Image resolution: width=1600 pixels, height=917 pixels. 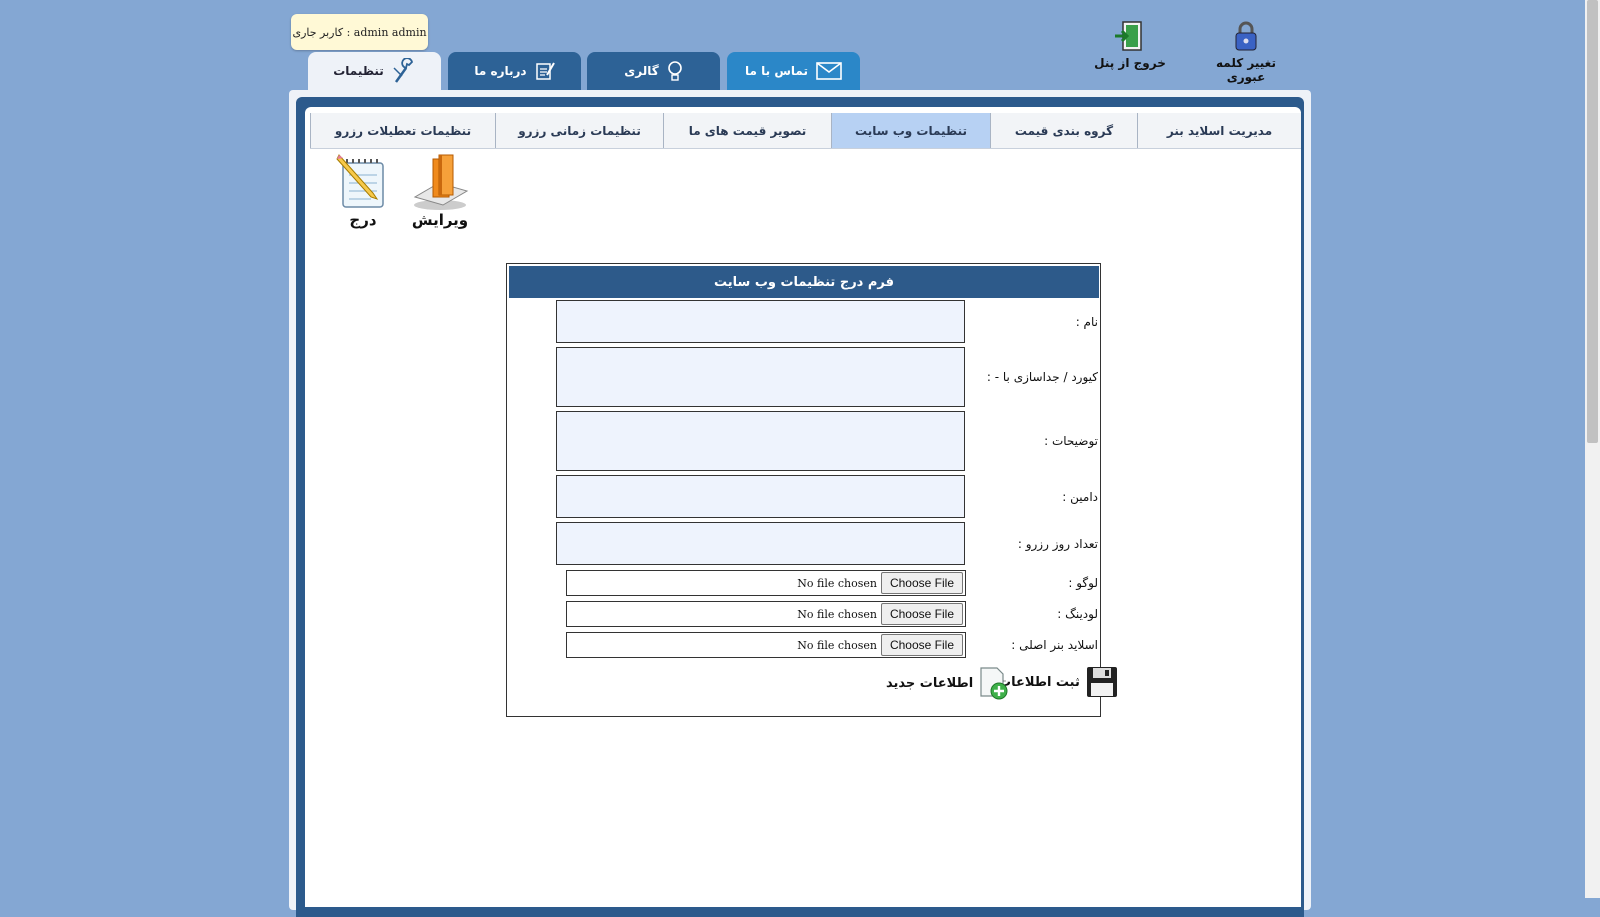 What do you see at coordinates (921, 583) in the screenshot?
I see `logo-choose-file-button: Choose File` at bounding box center [921, 583].